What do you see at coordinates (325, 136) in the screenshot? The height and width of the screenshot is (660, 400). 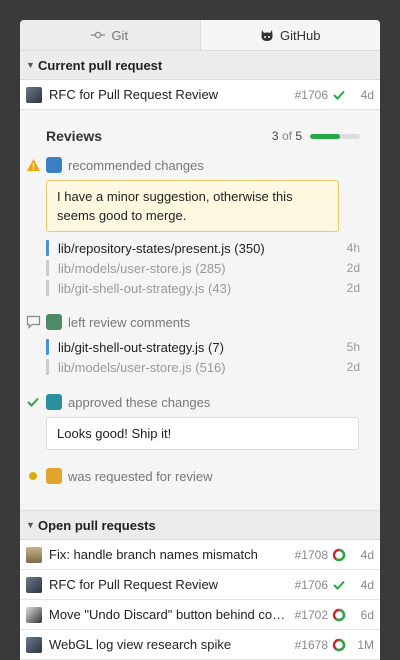 I see `reviews-progress-fill` at bounding box center [325, 136].